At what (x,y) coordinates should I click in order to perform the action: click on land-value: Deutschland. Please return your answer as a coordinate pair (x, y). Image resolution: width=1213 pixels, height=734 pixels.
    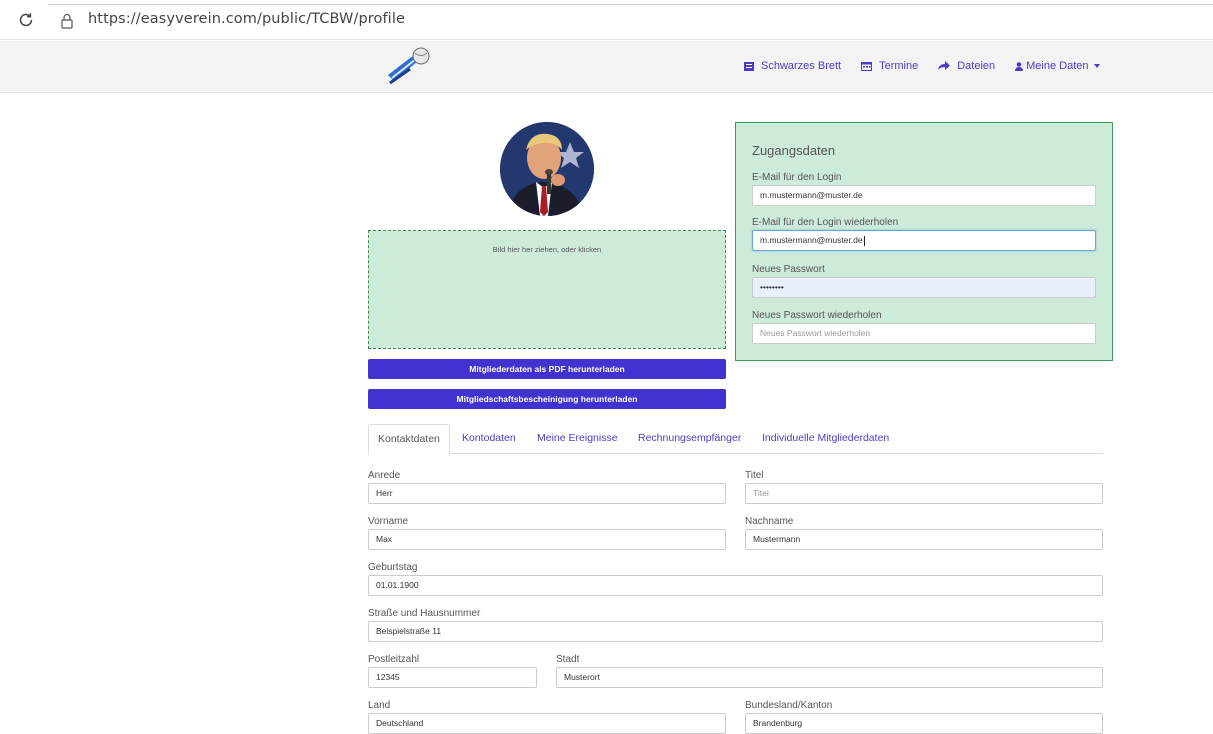
    Looking at the image, I should click on (400, 723).